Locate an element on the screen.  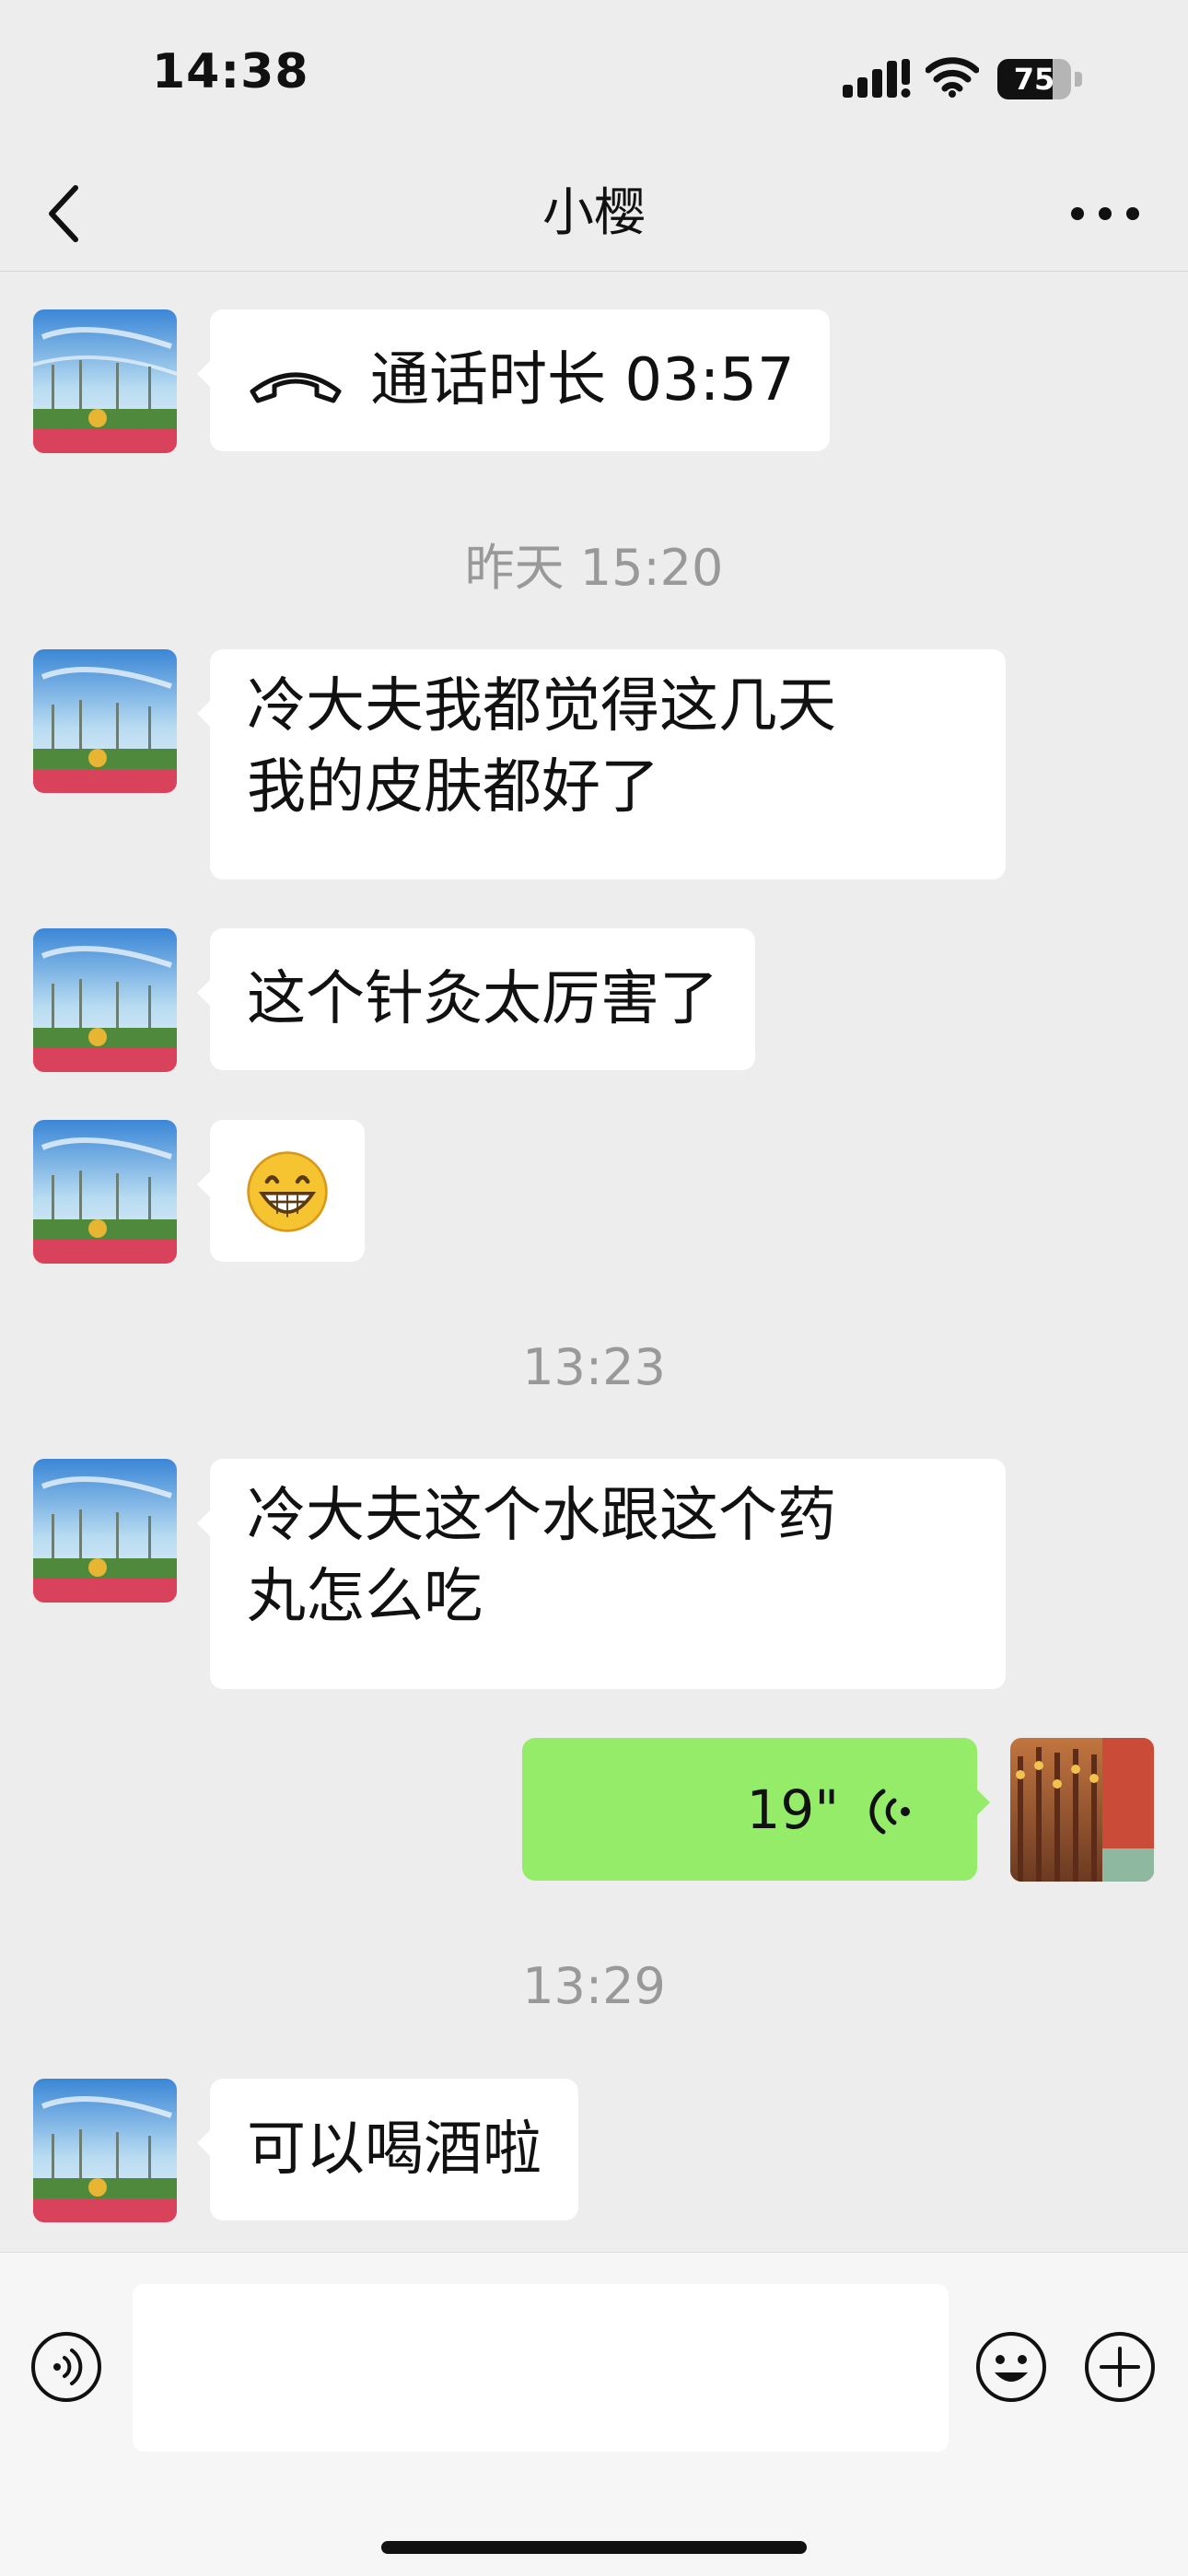
message-bubble: 冷大夫我都觉得这几天 我的皮肤都好了 is located at coordinates (601, 765).